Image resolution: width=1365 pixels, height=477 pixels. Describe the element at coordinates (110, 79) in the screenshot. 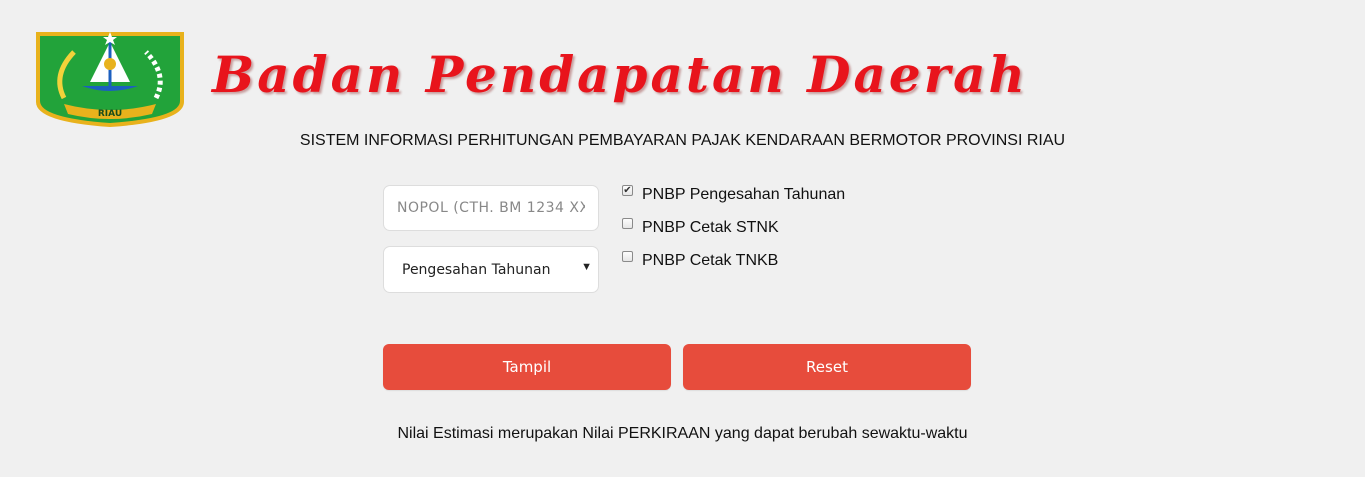

I see `riau-emblem-logo: RIAU` at that location.